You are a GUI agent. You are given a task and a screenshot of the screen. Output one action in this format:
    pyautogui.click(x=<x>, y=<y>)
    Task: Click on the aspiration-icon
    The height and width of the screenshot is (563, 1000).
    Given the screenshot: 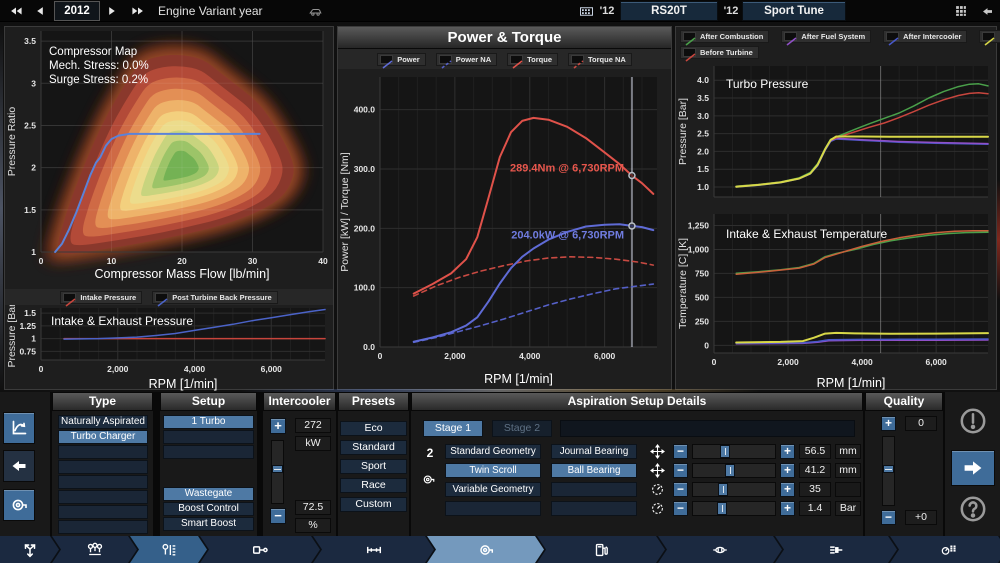 What is the action you would take?
    pyautogui.click(x=428, y=479)
    